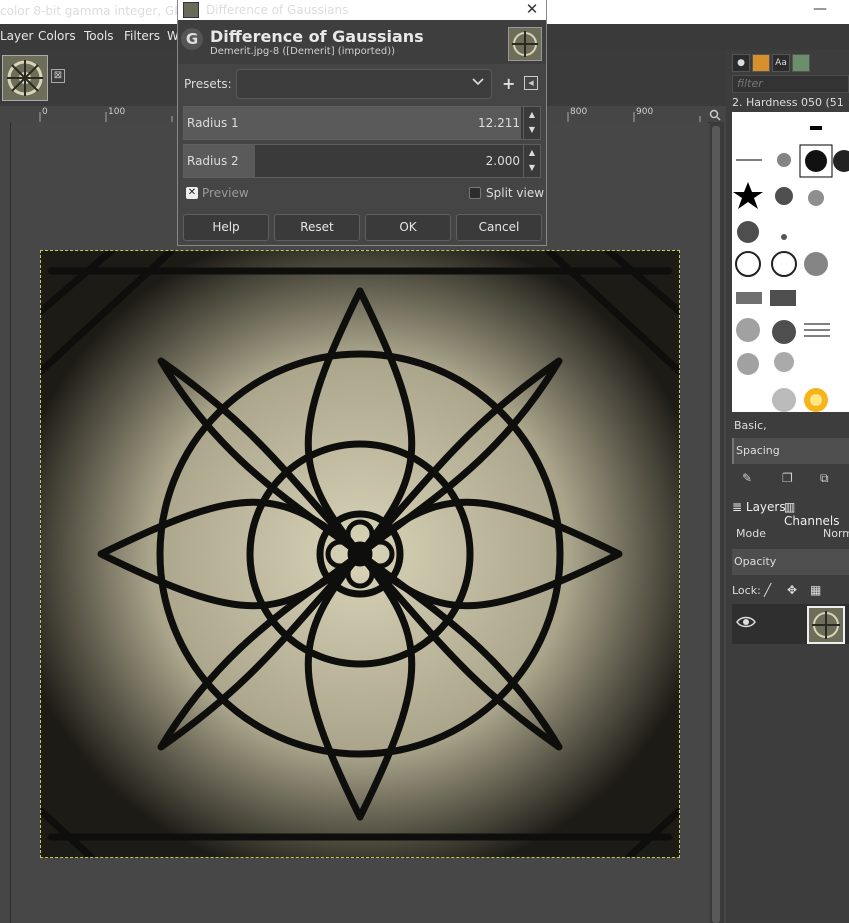 The image size is (849, 923). I want to click on opacity-slider: Opacity, so click(790, 562).